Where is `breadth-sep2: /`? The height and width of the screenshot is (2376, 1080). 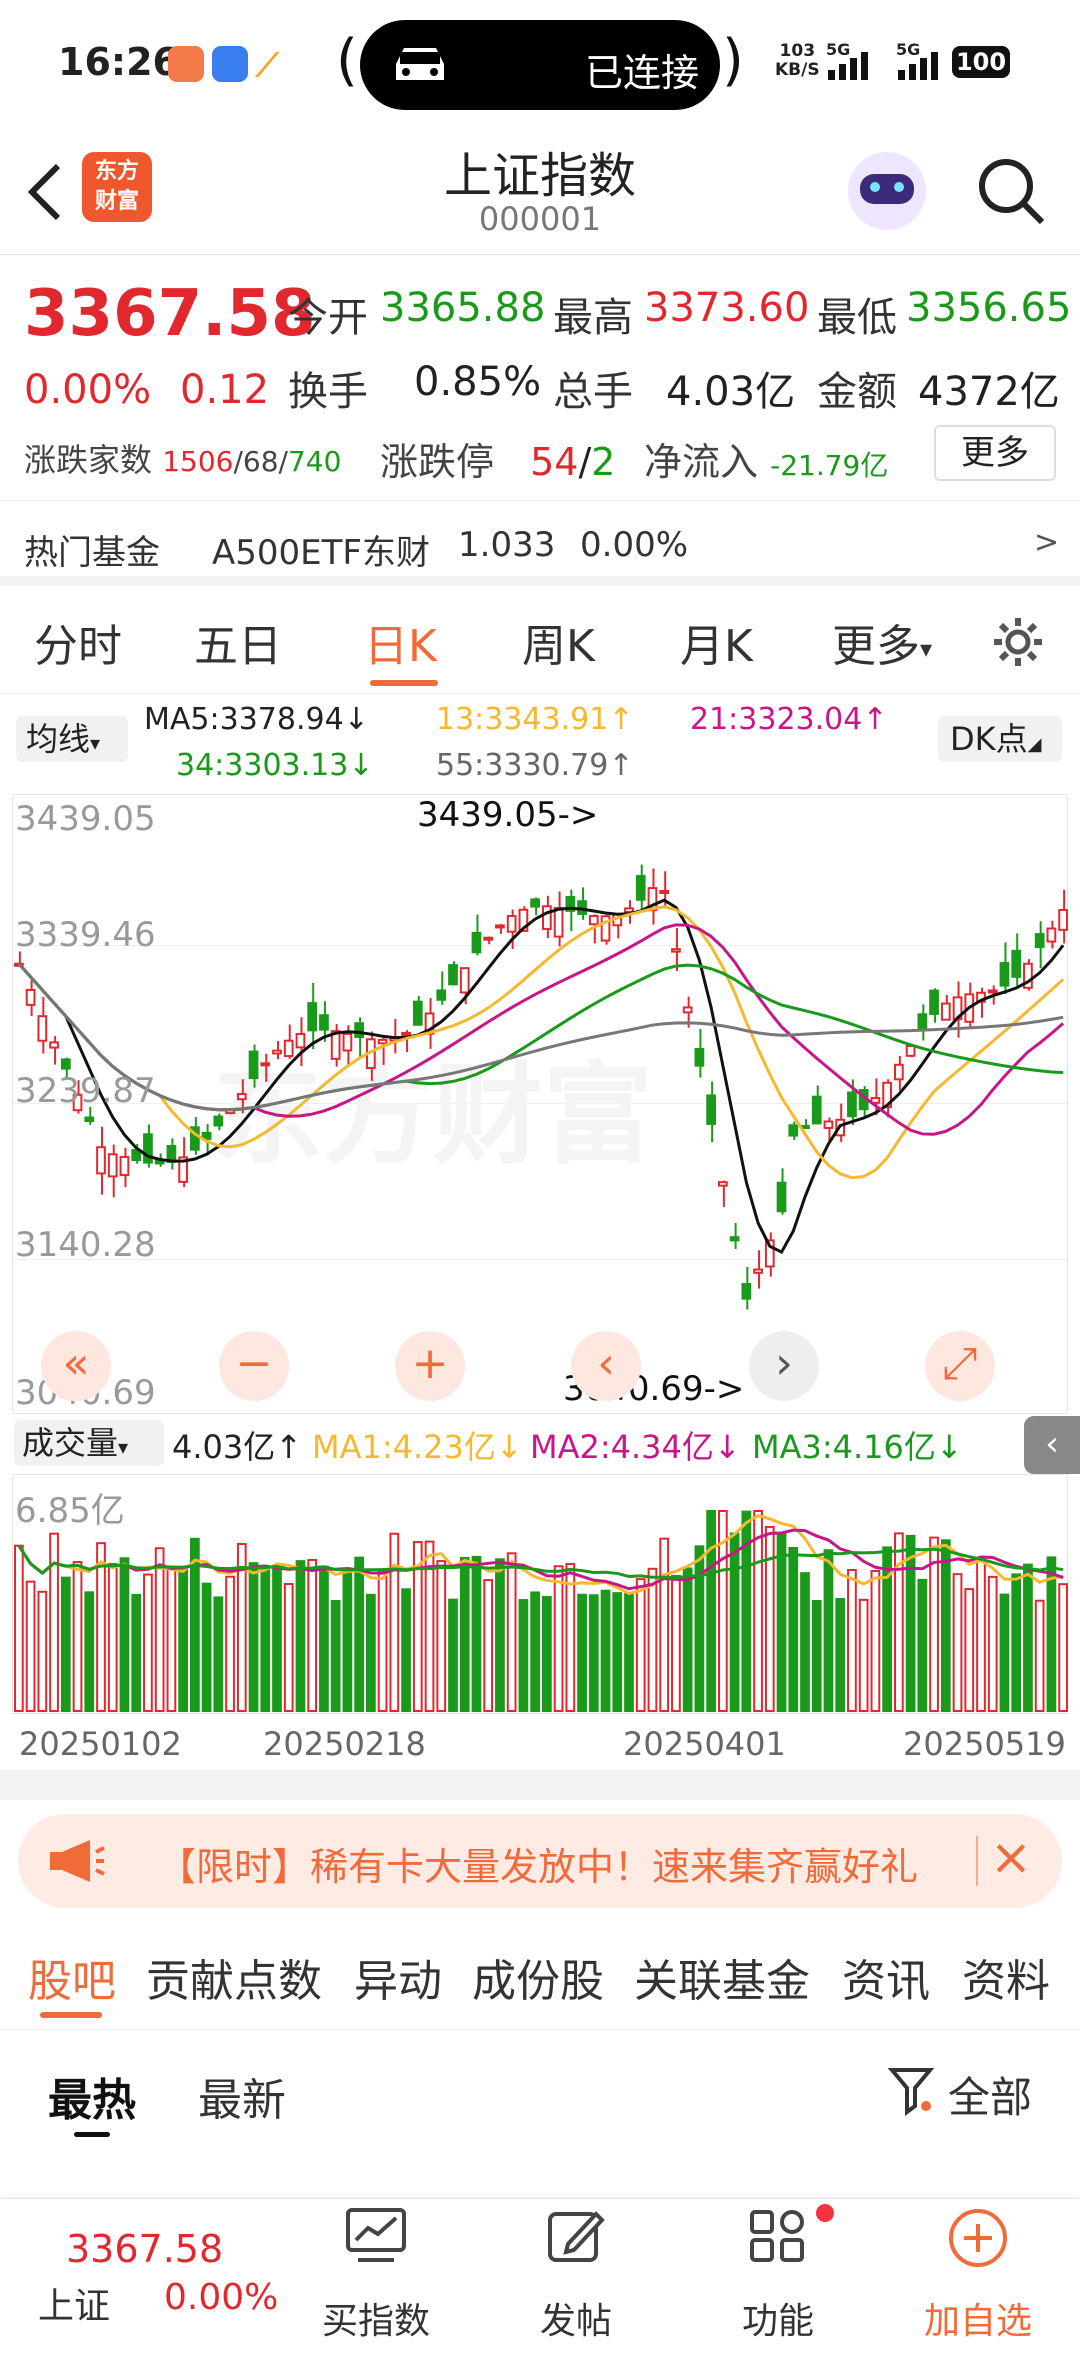
breadth-sep2: / is located at coordinates (283, 461).